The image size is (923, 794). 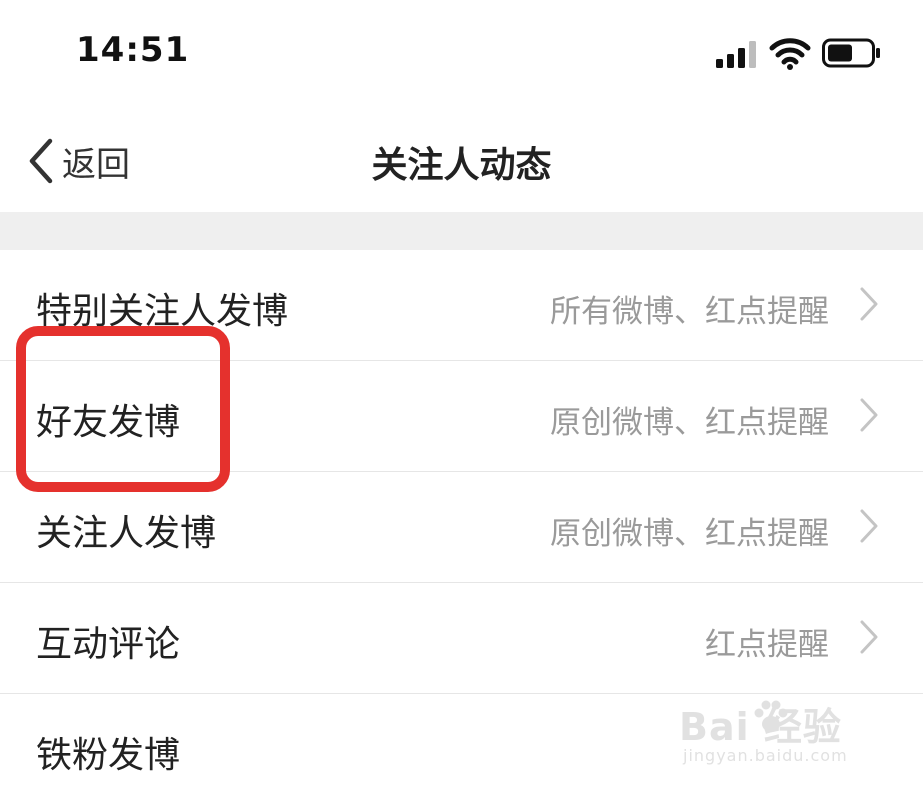 I want to click on setting-label: 特别关注人发博, so click(x=162, y=311).